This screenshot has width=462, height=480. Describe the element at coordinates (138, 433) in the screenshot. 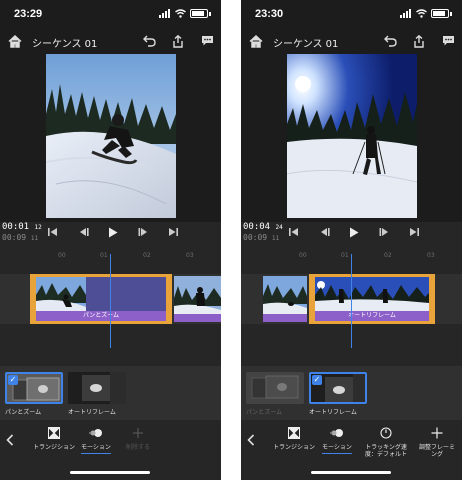

I see `delete-icon` at that location.